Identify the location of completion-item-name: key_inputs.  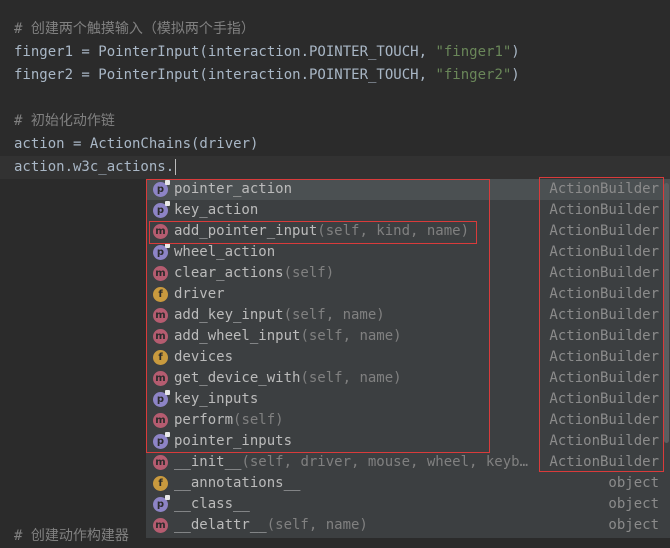
(216, 399).